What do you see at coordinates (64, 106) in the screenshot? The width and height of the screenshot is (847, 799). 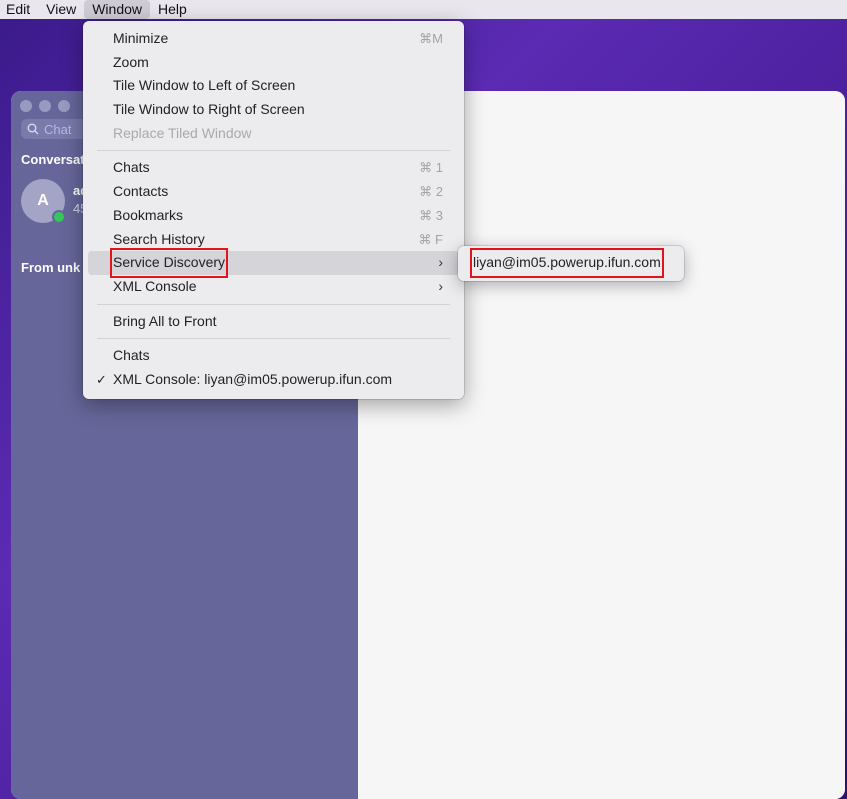 I see `zoom-window-button` at bounding box center [64, 106].